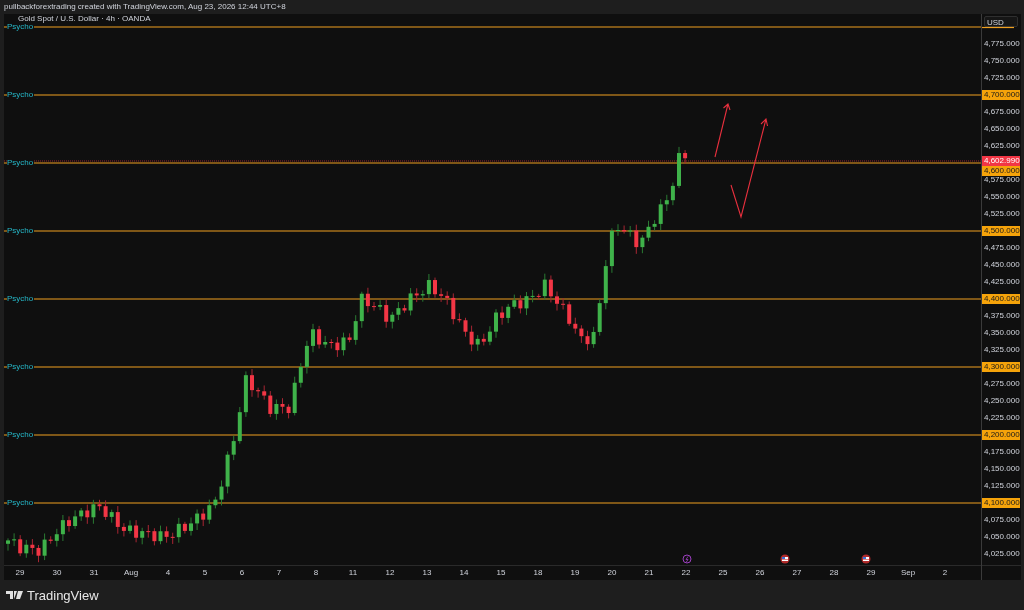 The width and height of the screenshot is (1024, 610). I want to click on price-tick: 4,325.000, so click(1002, 350).